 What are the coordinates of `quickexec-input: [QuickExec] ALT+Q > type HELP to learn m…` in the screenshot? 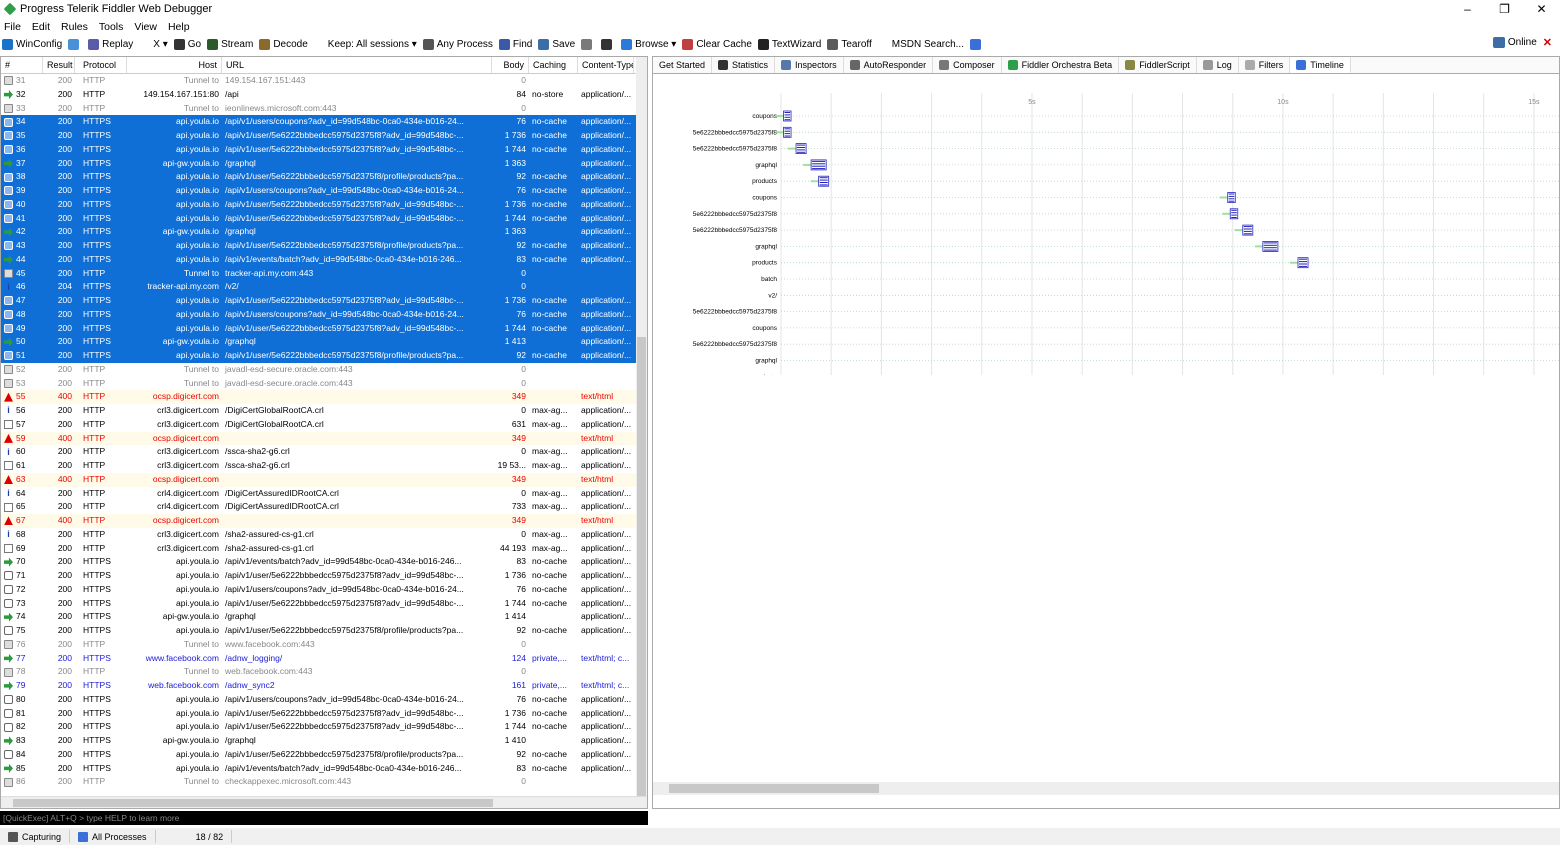 It's located at (324, 818).